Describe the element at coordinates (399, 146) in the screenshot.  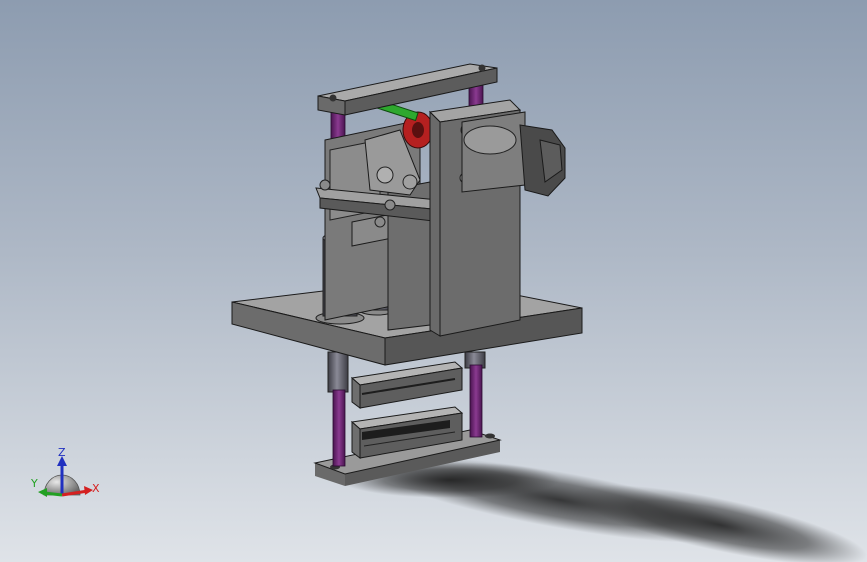
I see `cam-linkage` at that location.